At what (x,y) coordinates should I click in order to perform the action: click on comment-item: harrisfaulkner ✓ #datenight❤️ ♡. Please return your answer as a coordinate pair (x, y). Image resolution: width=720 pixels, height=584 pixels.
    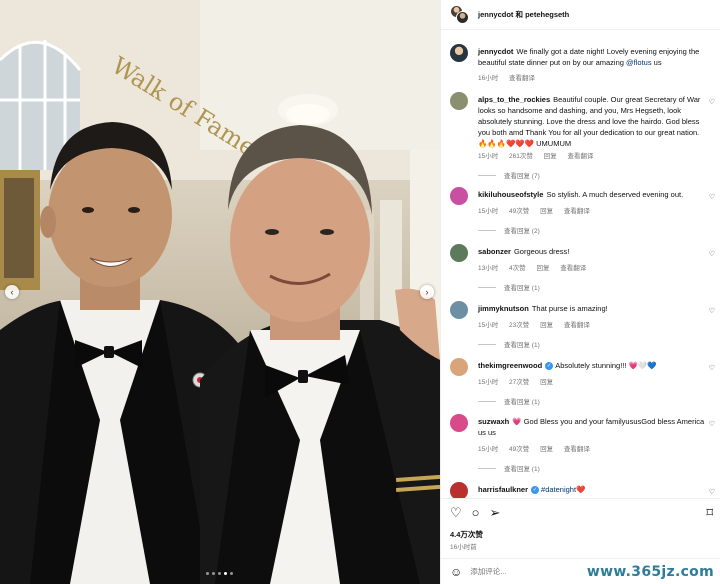
    Looking at the image, I should click on (584, 490).